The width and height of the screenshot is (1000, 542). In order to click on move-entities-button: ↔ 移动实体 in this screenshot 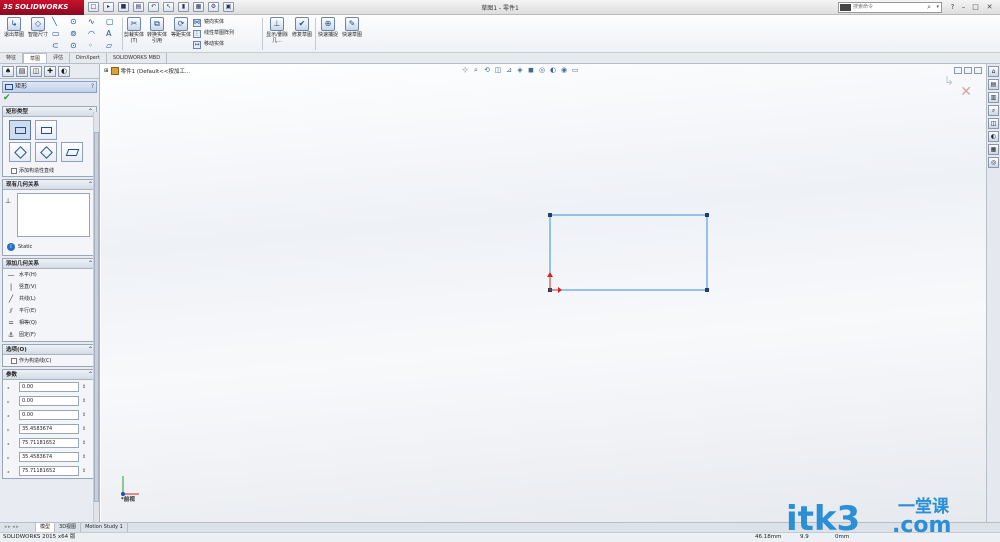, I will do `click(213, 44)`.